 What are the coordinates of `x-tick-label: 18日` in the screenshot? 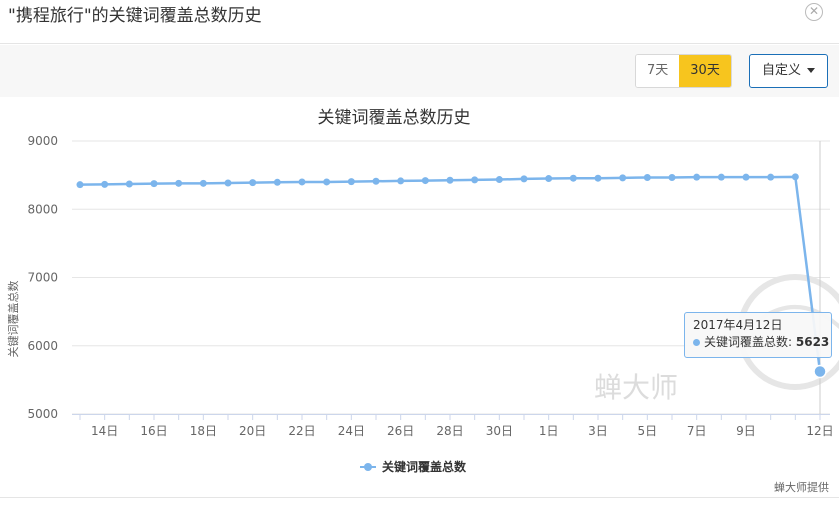 It's located at (203, 431).